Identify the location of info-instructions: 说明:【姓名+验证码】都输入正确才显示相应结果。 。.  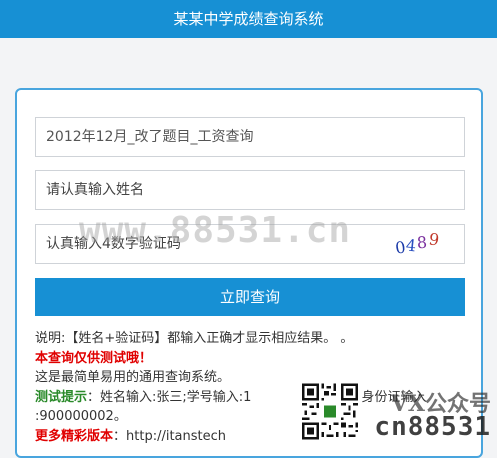
(194, 338).